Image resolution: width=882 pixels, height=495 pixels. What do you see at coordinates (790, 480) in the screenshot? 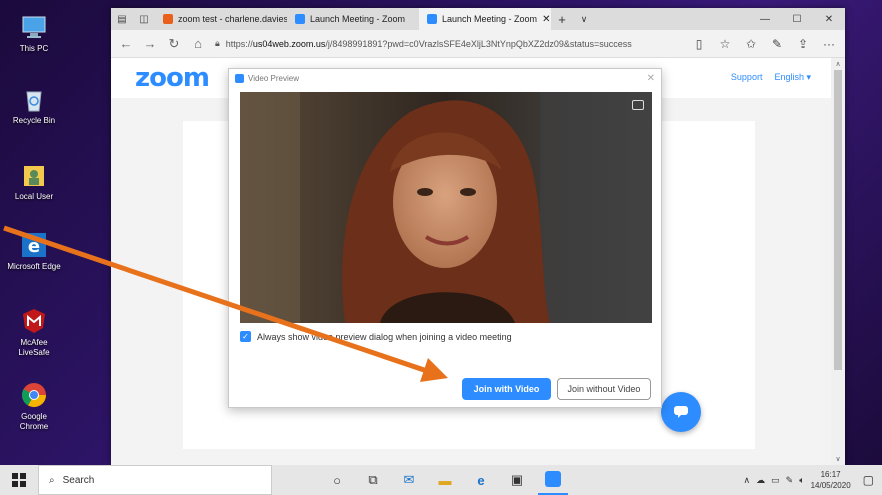
I see `pen-workspace-icon: ✎` at bounding box center [790, 480].